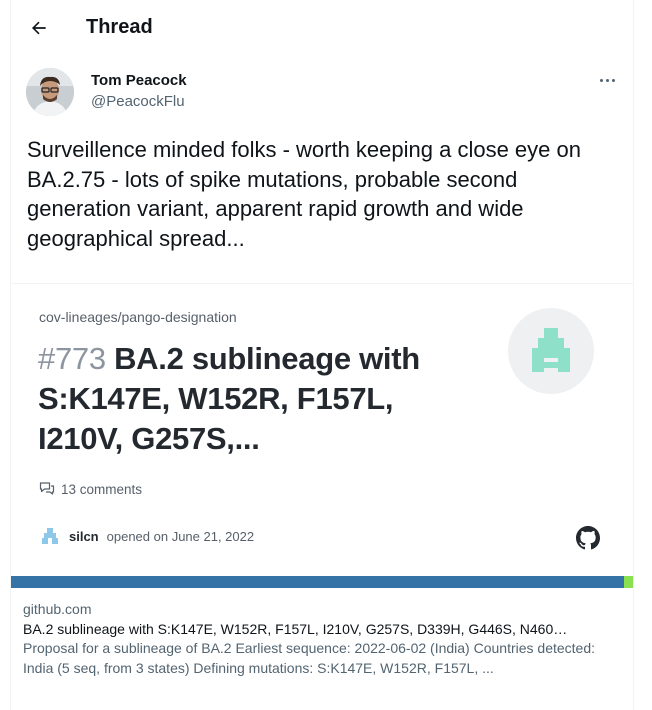 This screenshot has height=710, width=652. I want to click on issue-number: #773, so click(72, 358).